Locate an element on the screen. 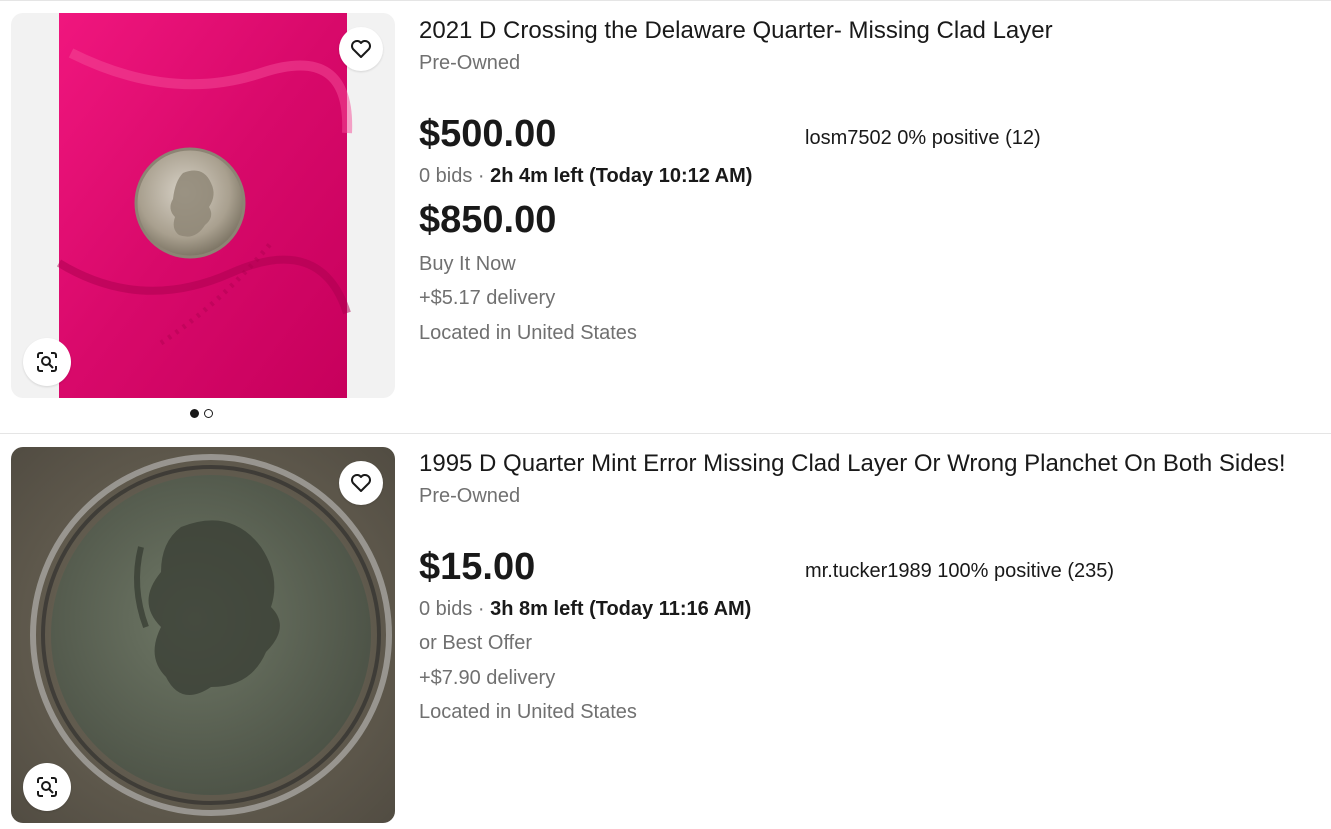 The height and width of the screenshot is (829, 1331). time-left: 2h 4m left (Today 10:12 AM) is located at coordinates (621, 176).